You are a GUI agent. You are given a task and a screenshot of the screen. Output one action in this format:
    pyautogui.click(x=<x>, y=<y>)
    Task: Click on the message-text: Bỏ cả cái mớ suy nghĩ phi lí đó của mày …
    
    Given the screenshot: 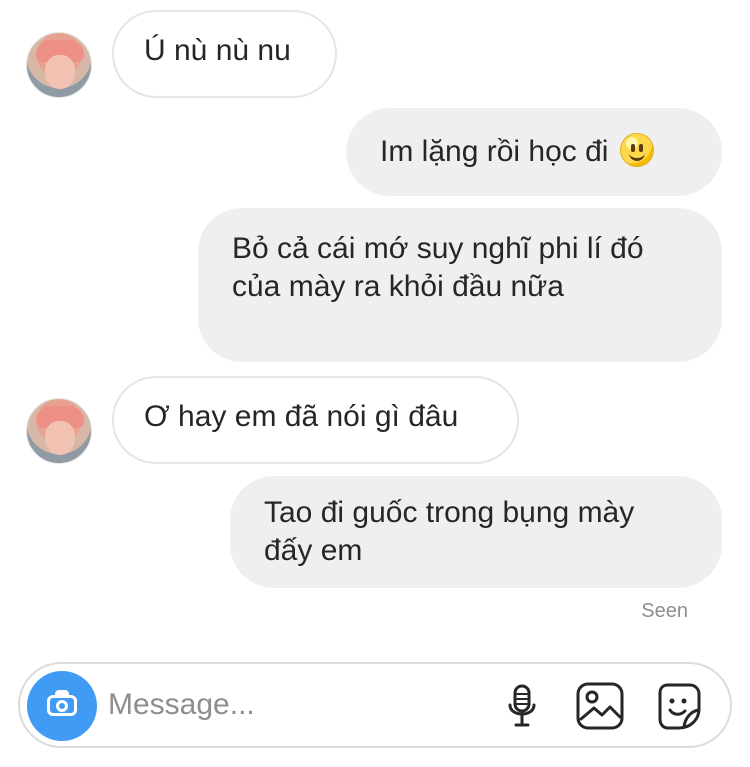 What is the action you would take?
    pyautogui.click(x=438, y=267)
    